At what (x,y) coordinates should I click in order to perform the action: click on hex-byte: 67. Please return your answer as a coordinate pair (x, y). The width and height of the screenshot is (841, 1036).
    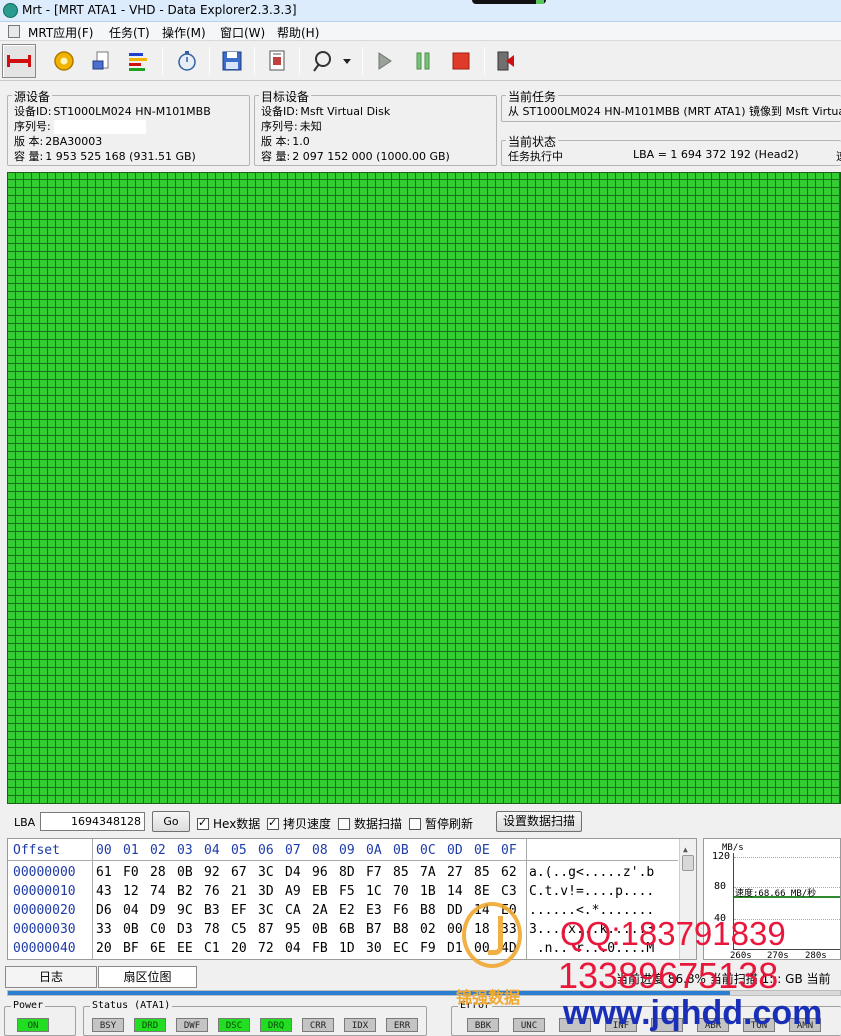
    Looking at the image, I should click on (239, 872).